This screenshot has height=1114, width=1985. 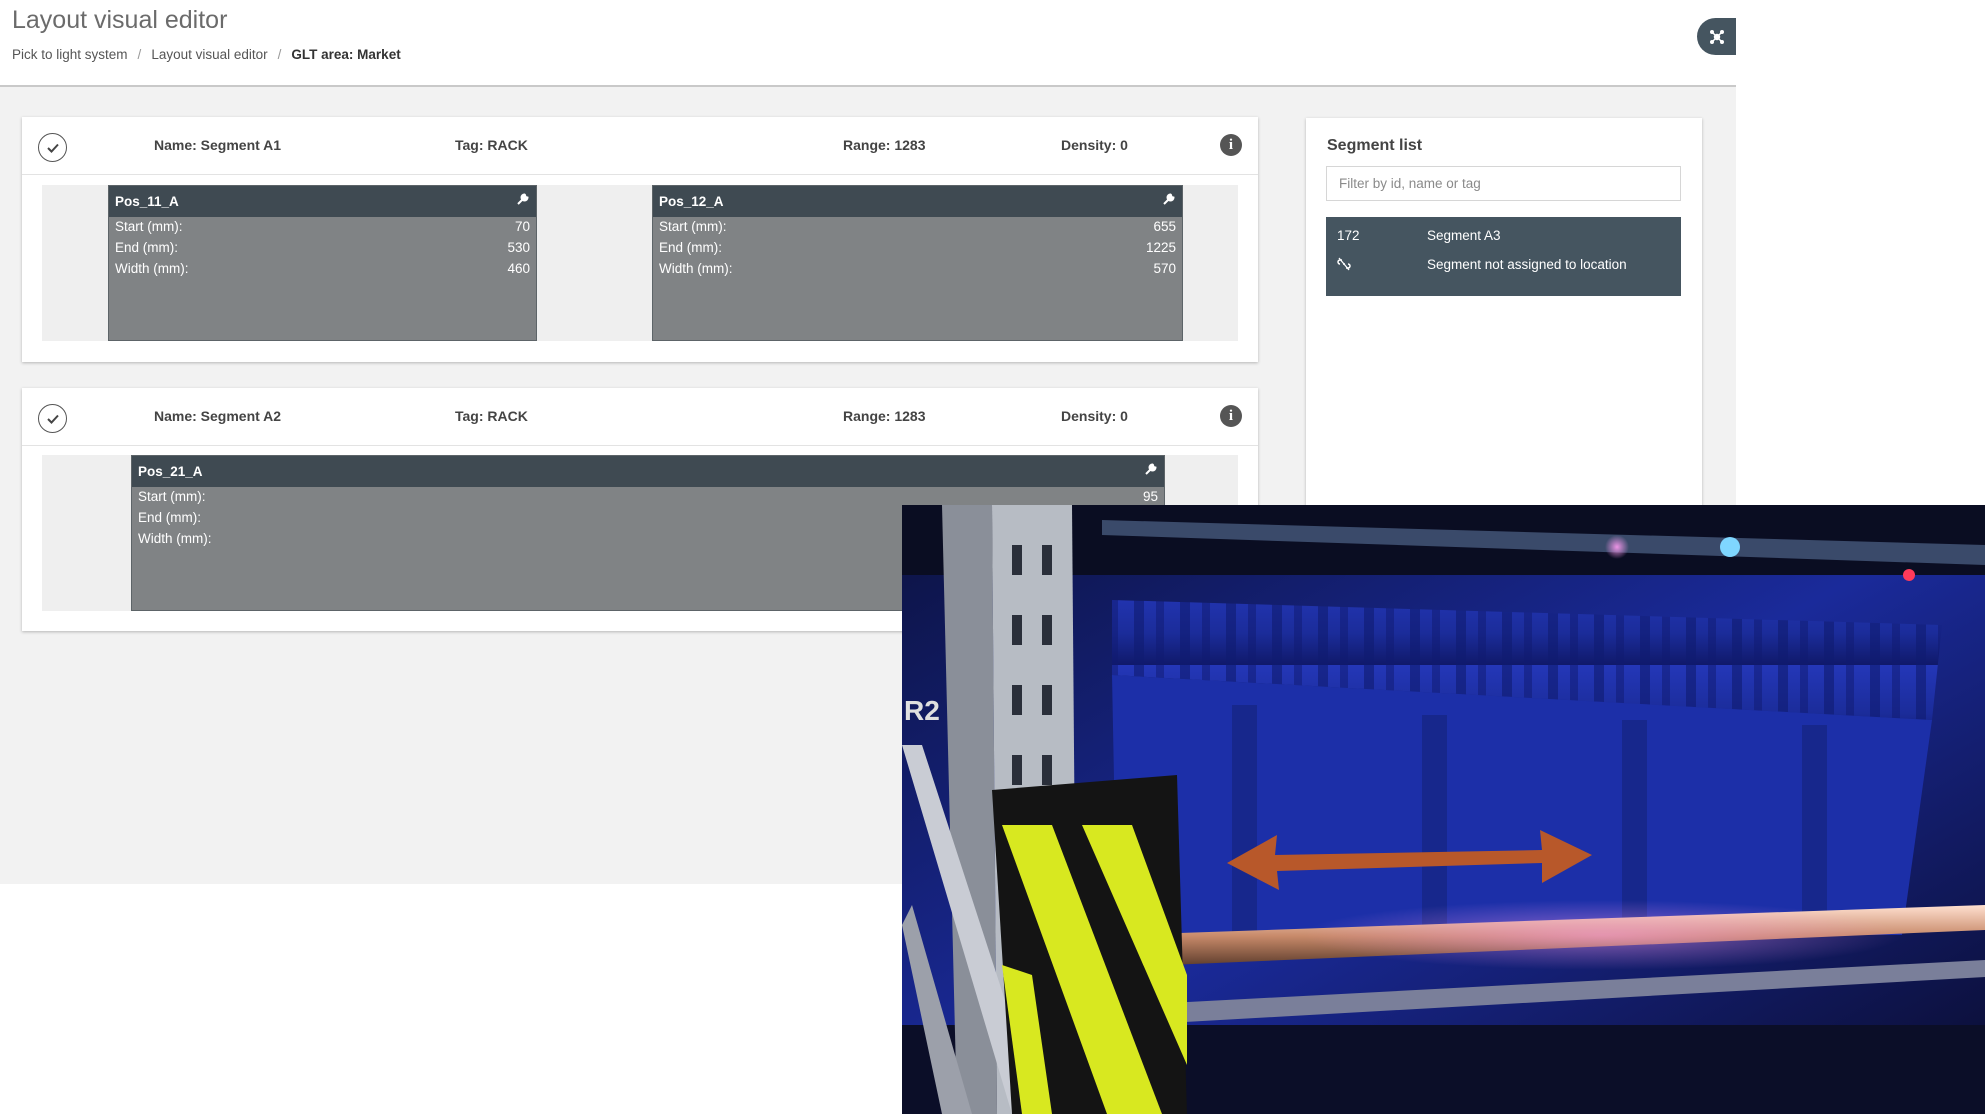 I want to click on position-start-row: Start (mm): 655, so click(x=917, y=227).